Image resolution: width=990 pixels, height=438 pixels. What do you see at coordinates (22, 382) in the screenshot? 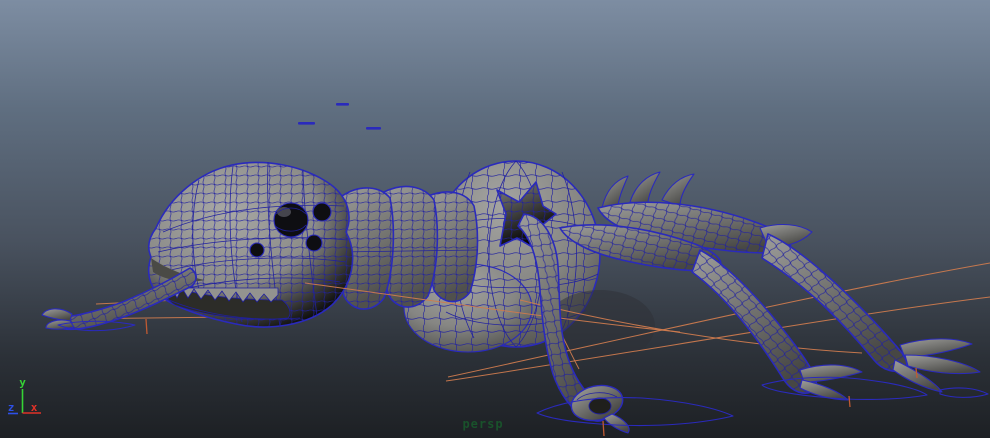
I see `axis-y-label: y` at bounding box center [22, 382].